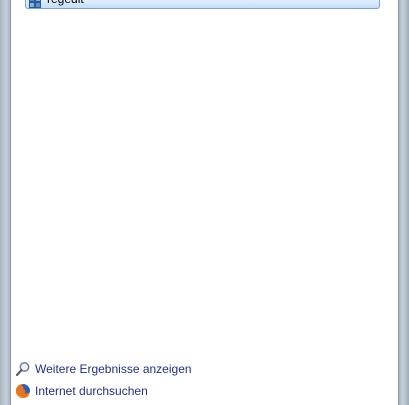 The image size is (409, 405). What do you see at coordinates (91, 391) in the screenshot?
I see `search-internet-label: Internet durchsuchen` at bounding box center [91, 391].